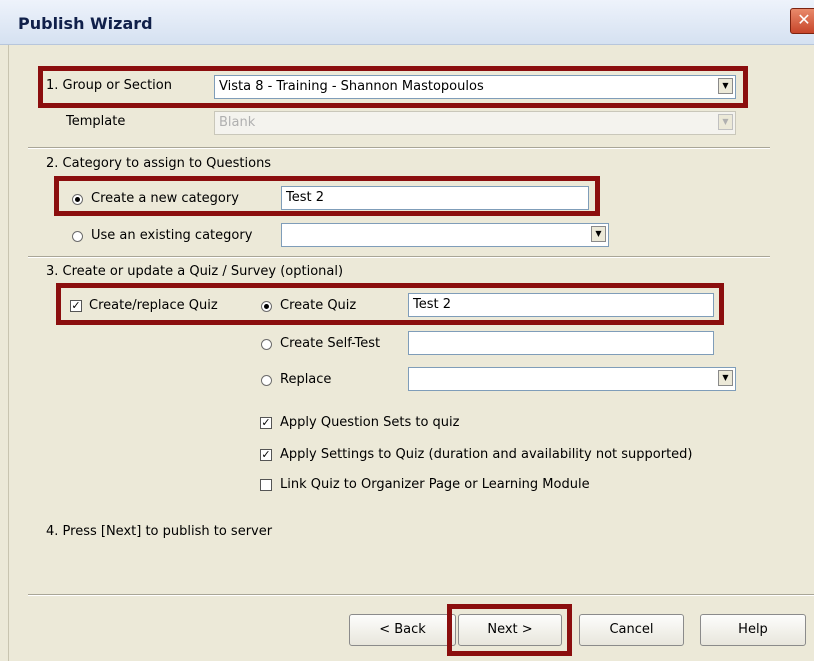  Describe the element at coordinates (266, 423) in the screenshot. I see `apply-question-sets-checkbox: ✓` at that location.